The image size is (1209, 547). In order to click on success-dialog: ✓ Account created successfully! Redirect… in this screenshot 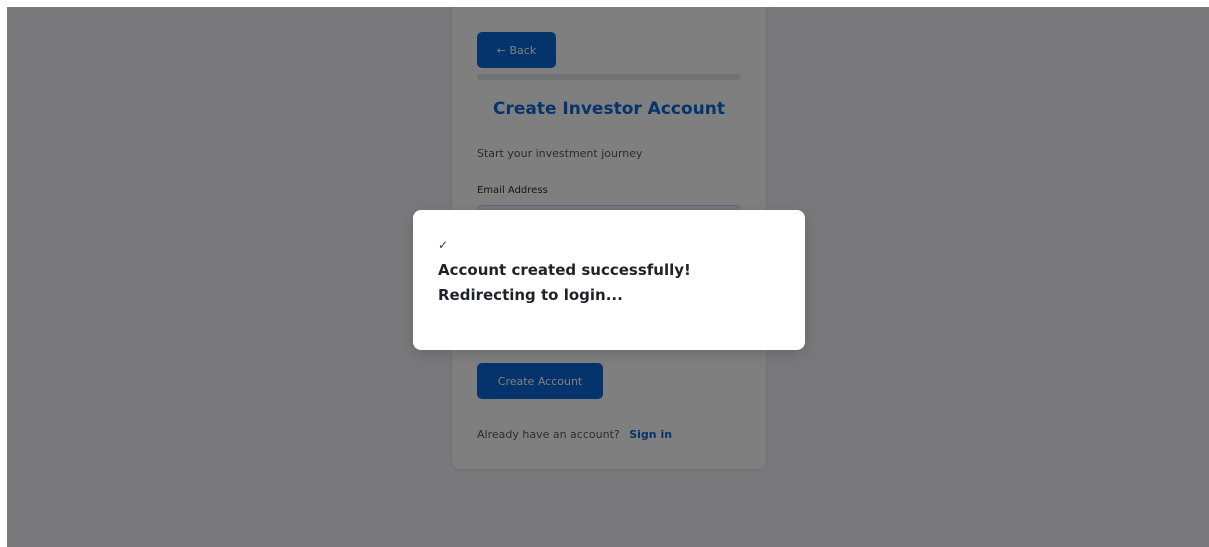, I will do `click(609, 280)`.